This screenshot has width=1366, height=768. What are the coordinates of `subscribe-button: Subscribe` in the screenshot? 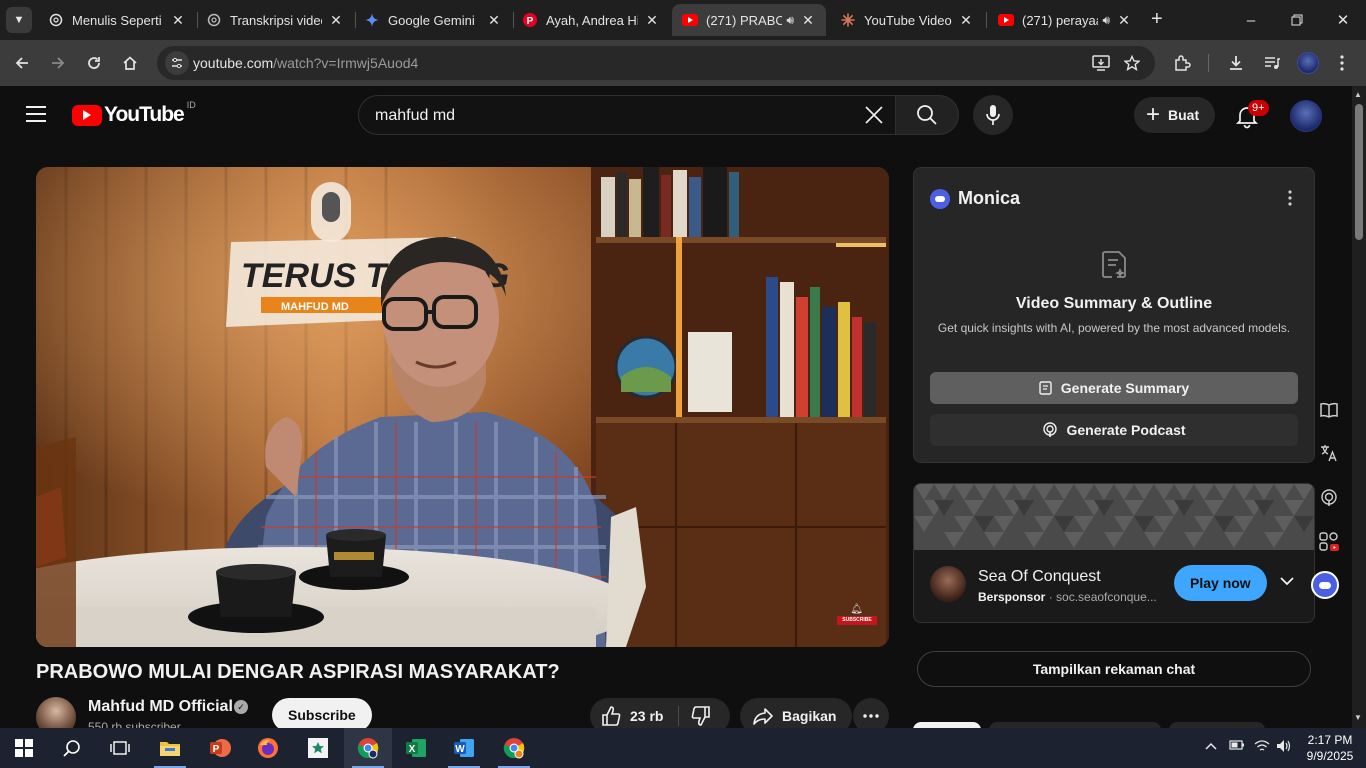 It's located at (322, 715).